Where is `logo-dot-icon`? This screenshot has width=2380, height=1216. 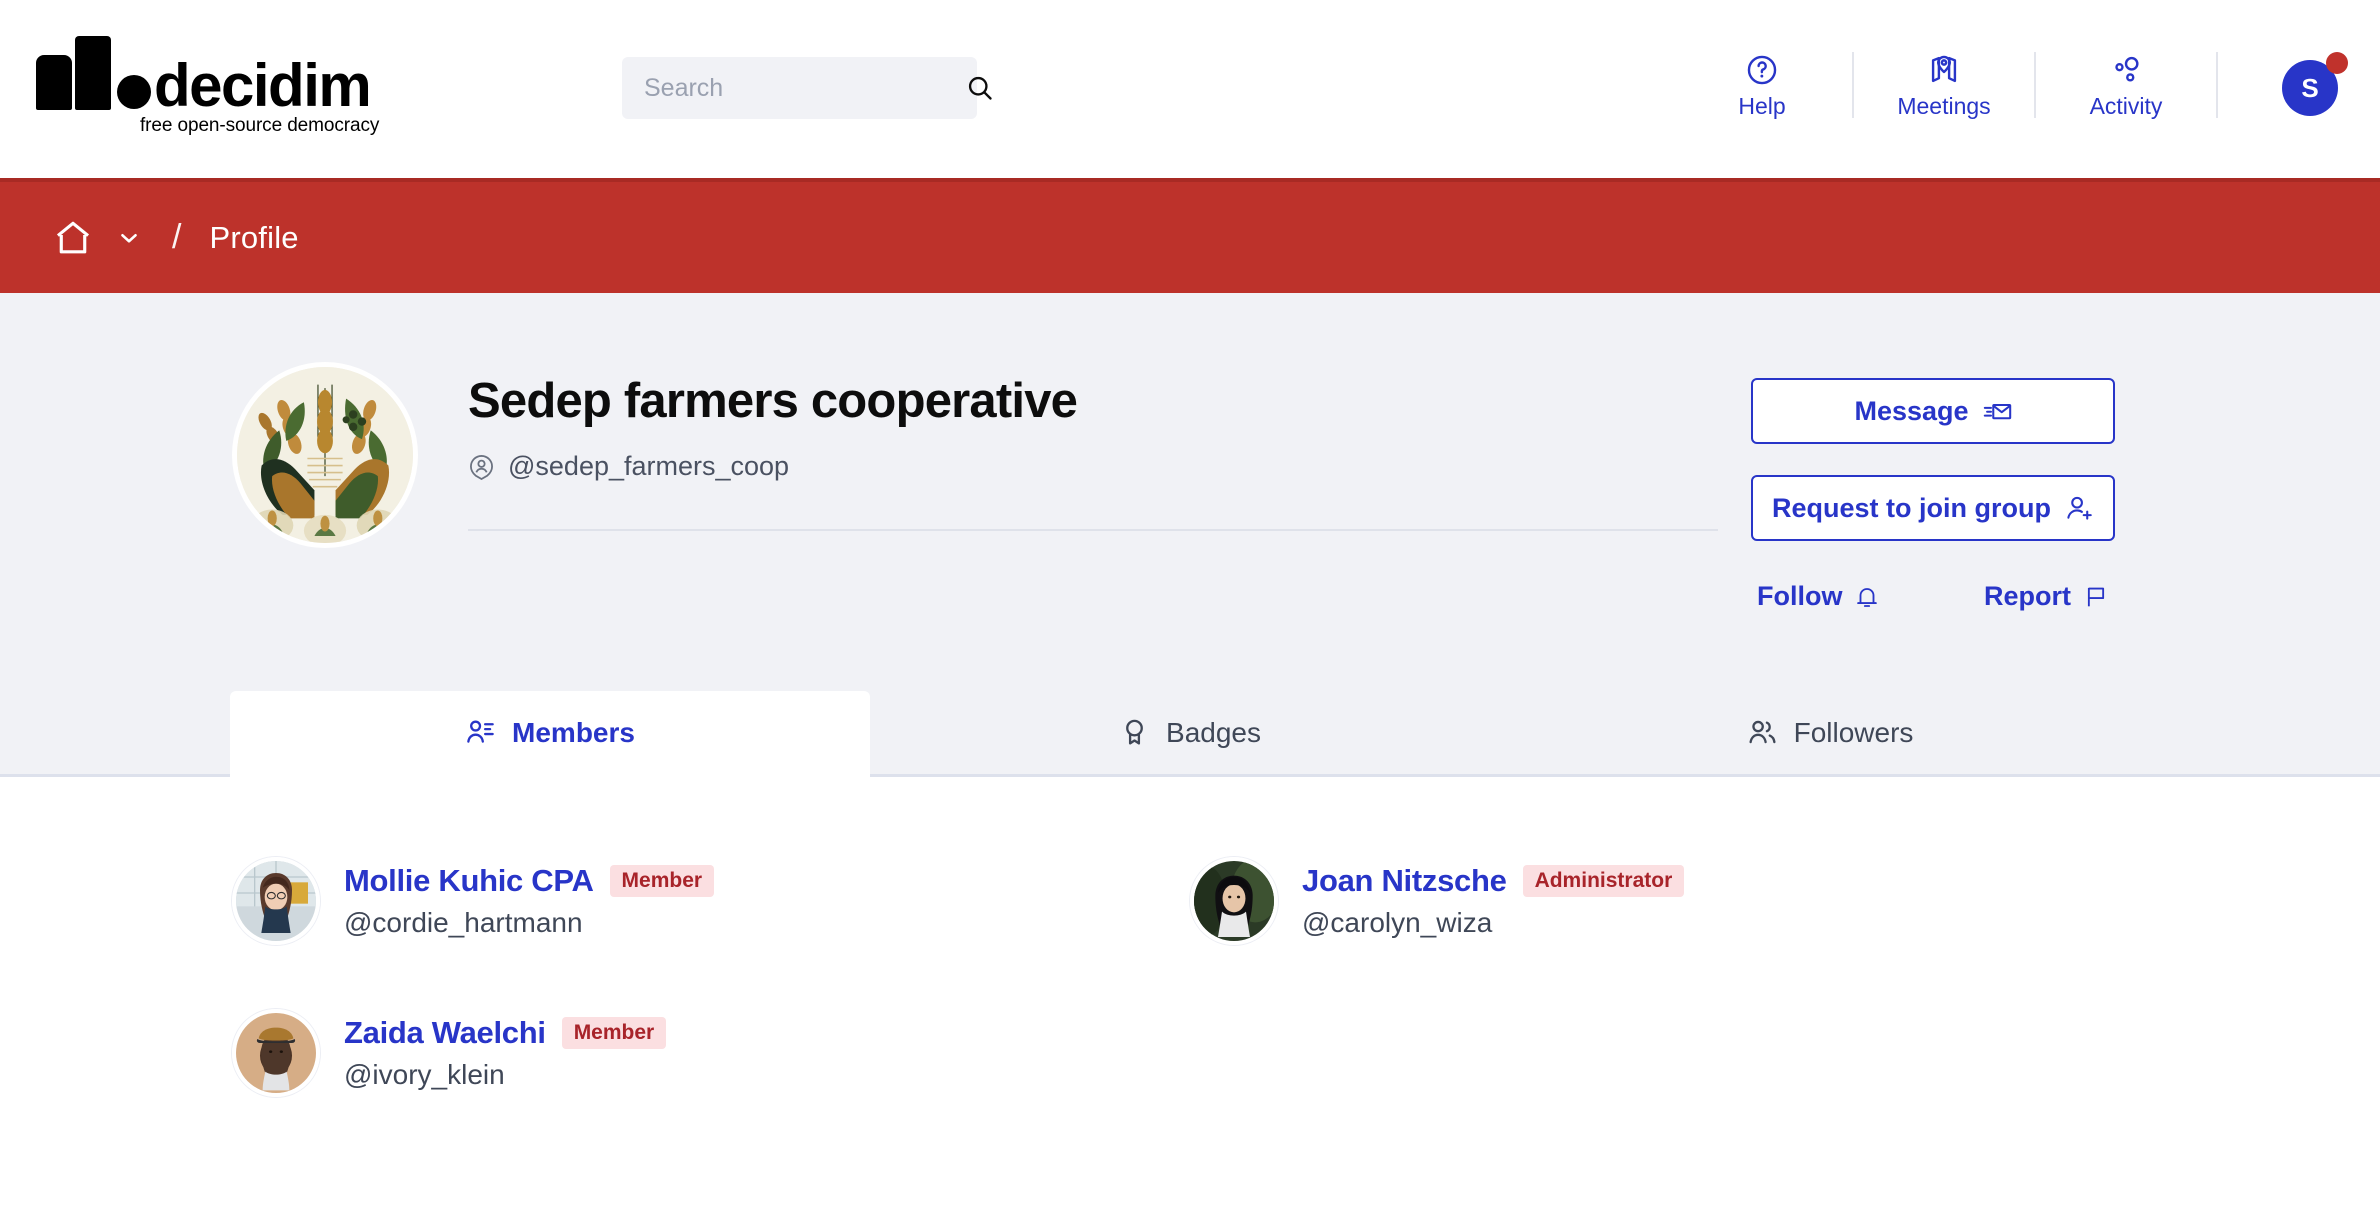 logo-dot-icon is located at coordinates (134, 92).